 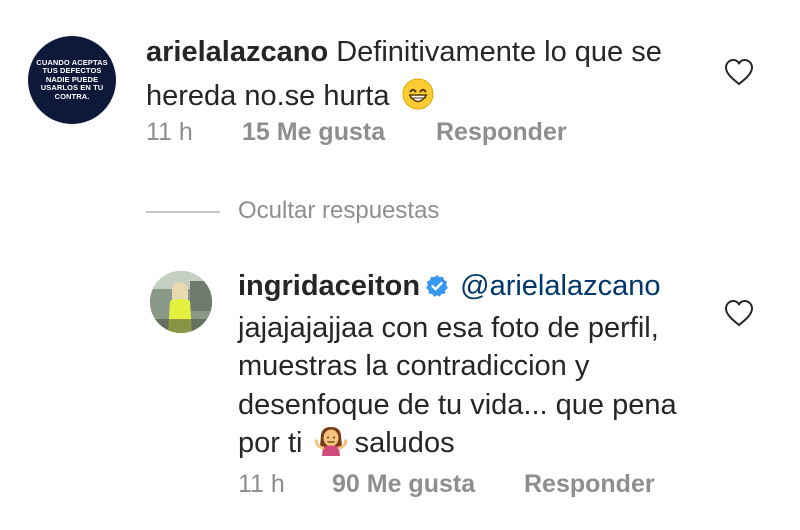 I want to click on grinning-smiling-eyes-emoji-icon, so click(x=418, y=100).